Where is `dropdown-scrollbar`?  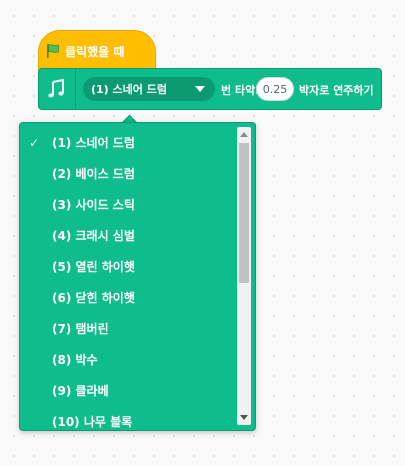 dropdown-scrollbar is located at coordinates (244, 276).